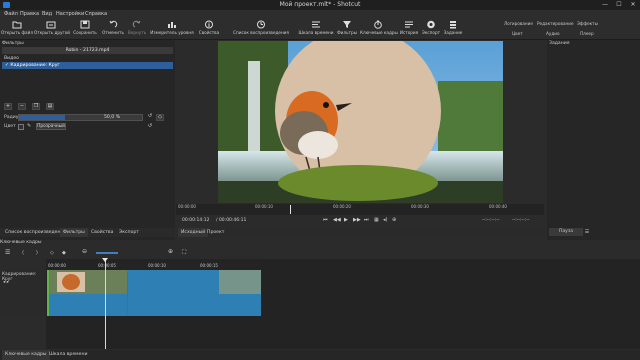  What do you see at coordinates (113, 24) in the screenshot?
I see `undo-icon` at bounding box center [113, 24].